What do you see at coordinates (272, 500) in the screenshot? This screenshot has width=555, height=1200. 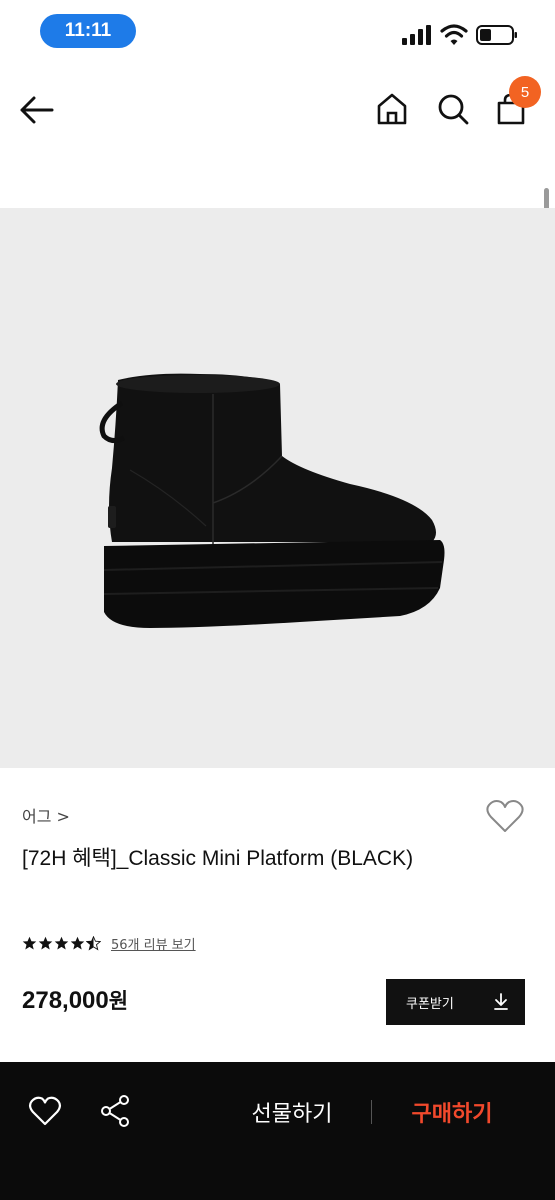 I see `boot-image` at bounding box center [272, 500].